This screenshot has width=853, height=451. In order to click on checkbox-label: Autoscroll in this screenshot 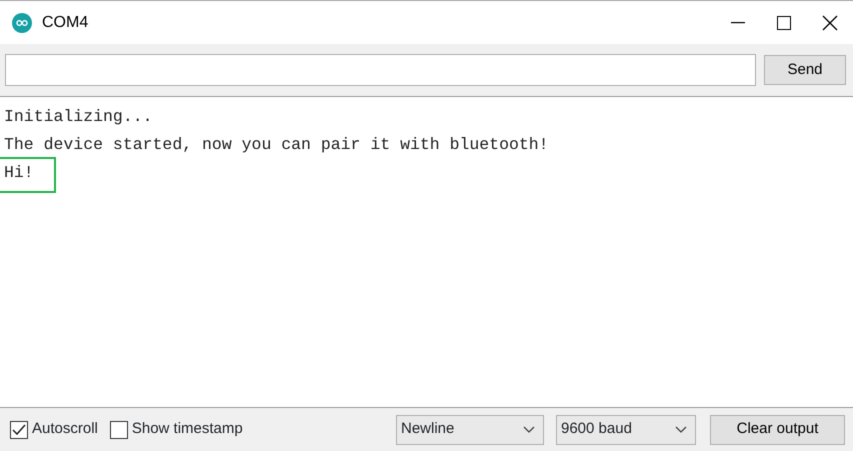, I will do `click(65, 429)`.